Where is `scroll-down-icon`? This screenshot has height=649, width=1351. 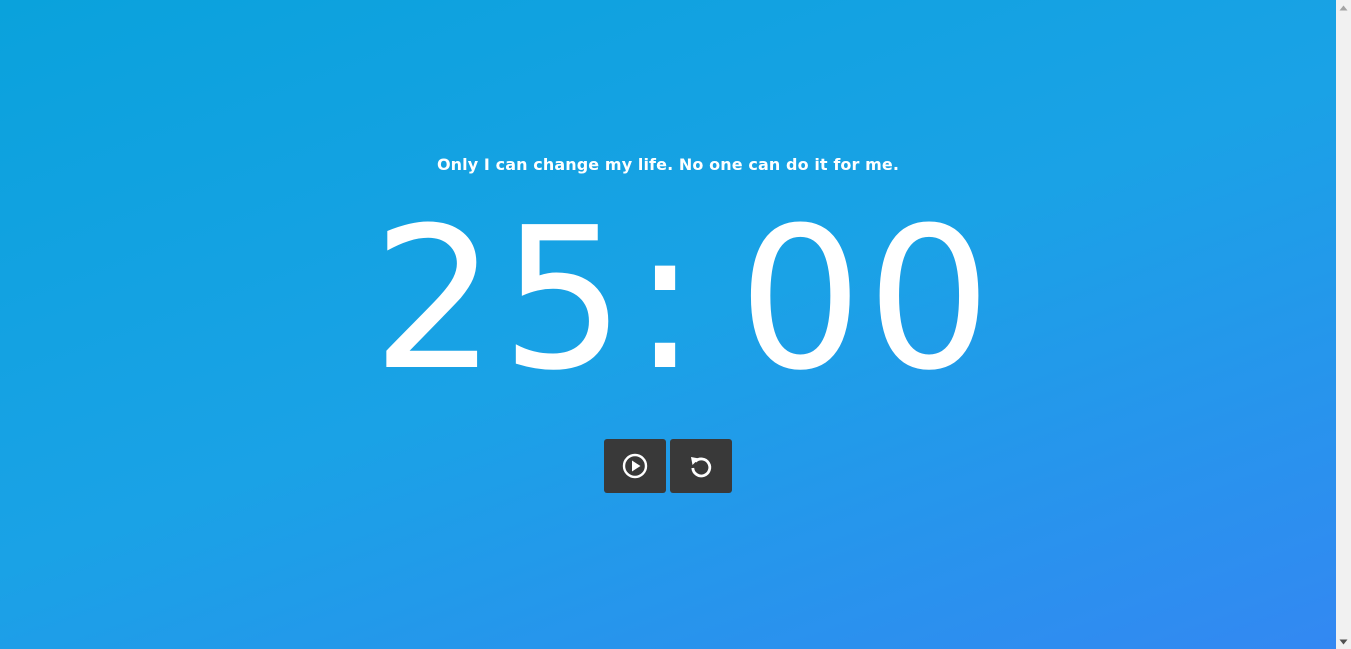 scroll-down-icon is located at coordinates (1343, 641).